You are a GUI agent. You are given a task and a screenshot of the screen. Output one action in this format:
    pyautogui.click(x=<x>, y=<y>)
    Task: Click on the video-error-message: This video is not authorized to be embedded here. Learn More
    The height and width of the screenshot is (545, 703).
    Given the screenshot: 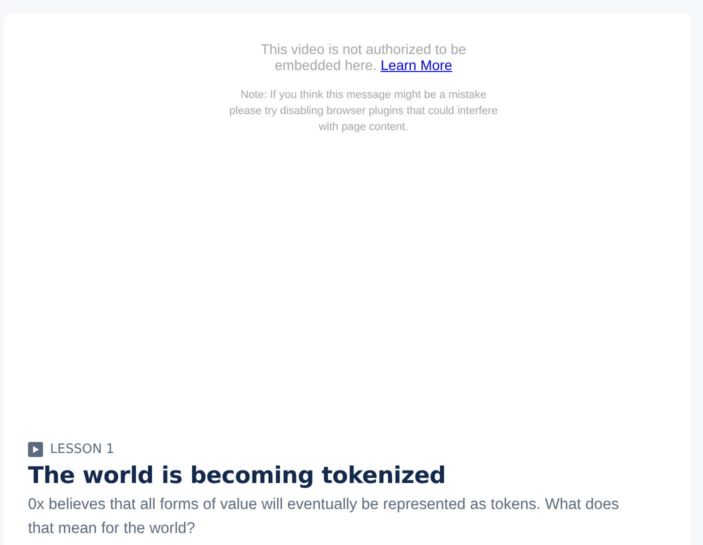 What is the action you would take?
    pyautogui.click(x=364, y=57)
    